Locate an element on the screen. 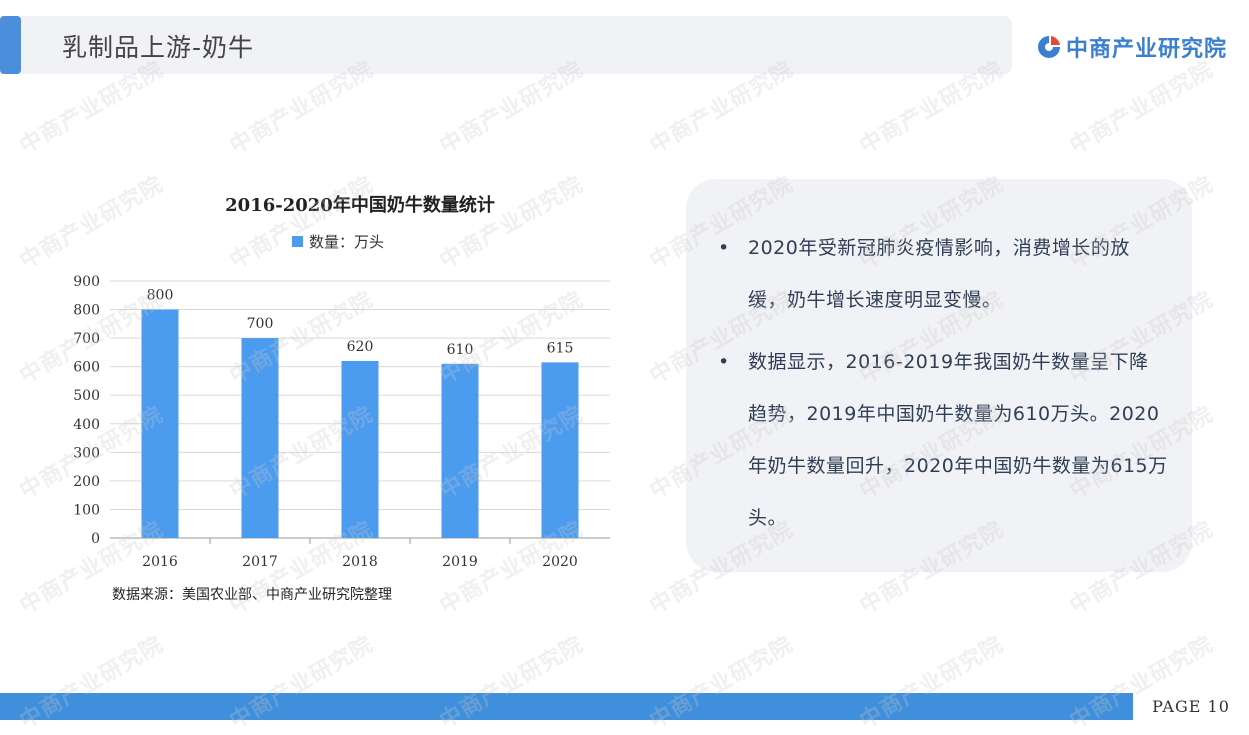 The image size is (1249, 735). y-tick-label: 300 is located at coordinates (86, 453).